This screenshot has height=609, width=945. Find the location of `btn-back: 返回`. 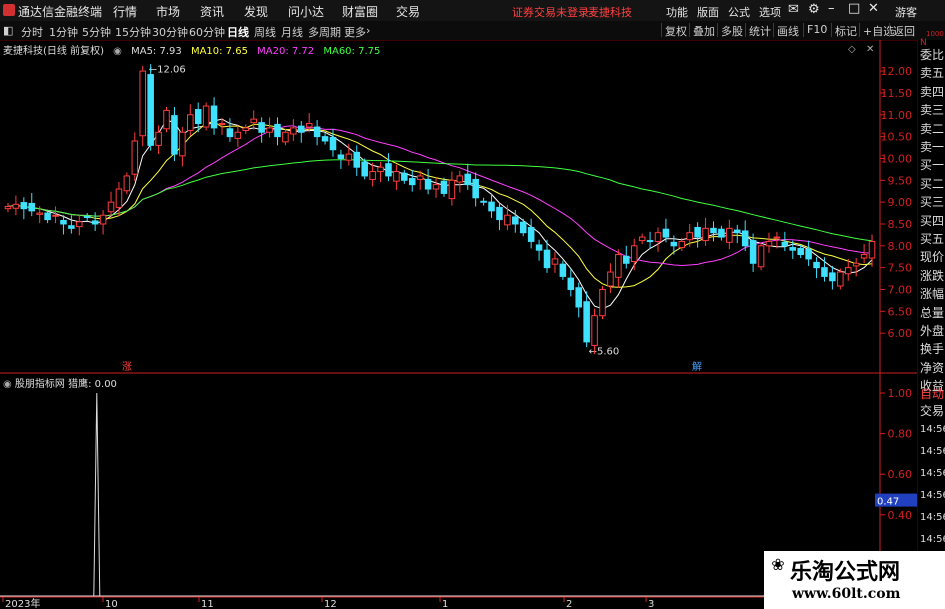

btn-back: 返回 is located at coordinates (902, 30).